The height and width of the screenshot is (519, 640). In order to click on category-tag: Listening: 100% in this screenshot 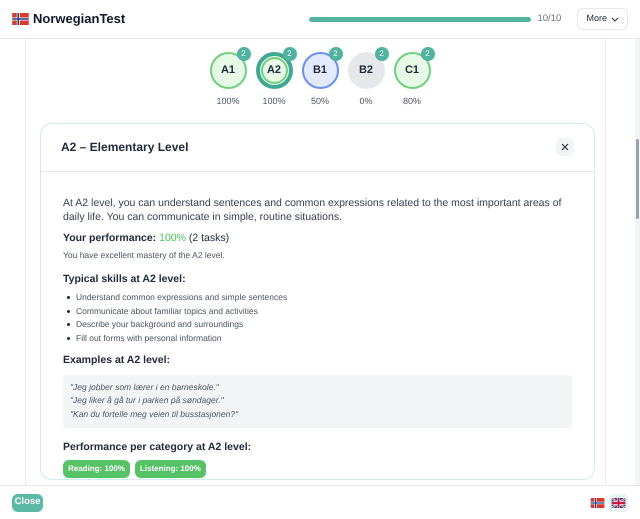, I will do `click(170, 469)`.